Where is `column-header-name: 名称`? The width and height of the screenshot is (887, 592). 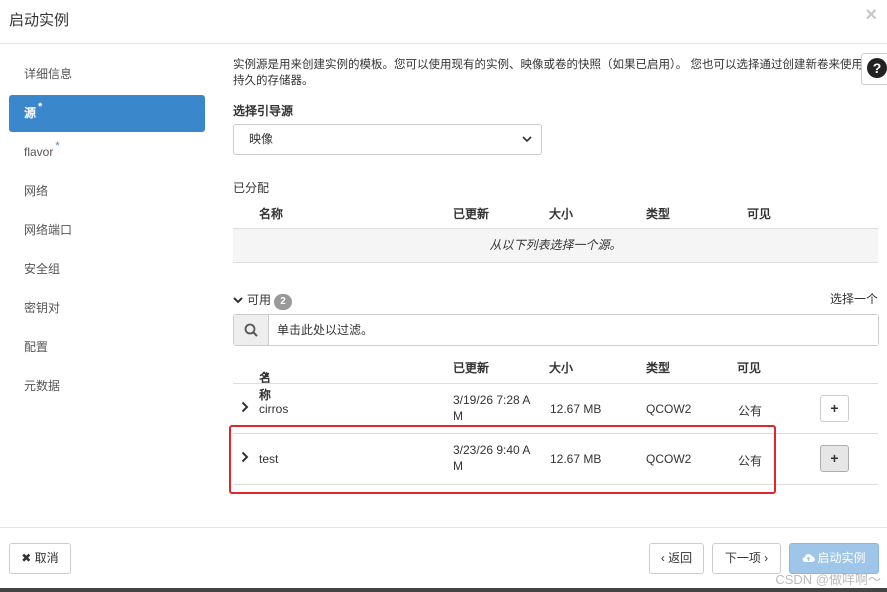 column-header-name: 名称 is located at coordinates (271, 214).